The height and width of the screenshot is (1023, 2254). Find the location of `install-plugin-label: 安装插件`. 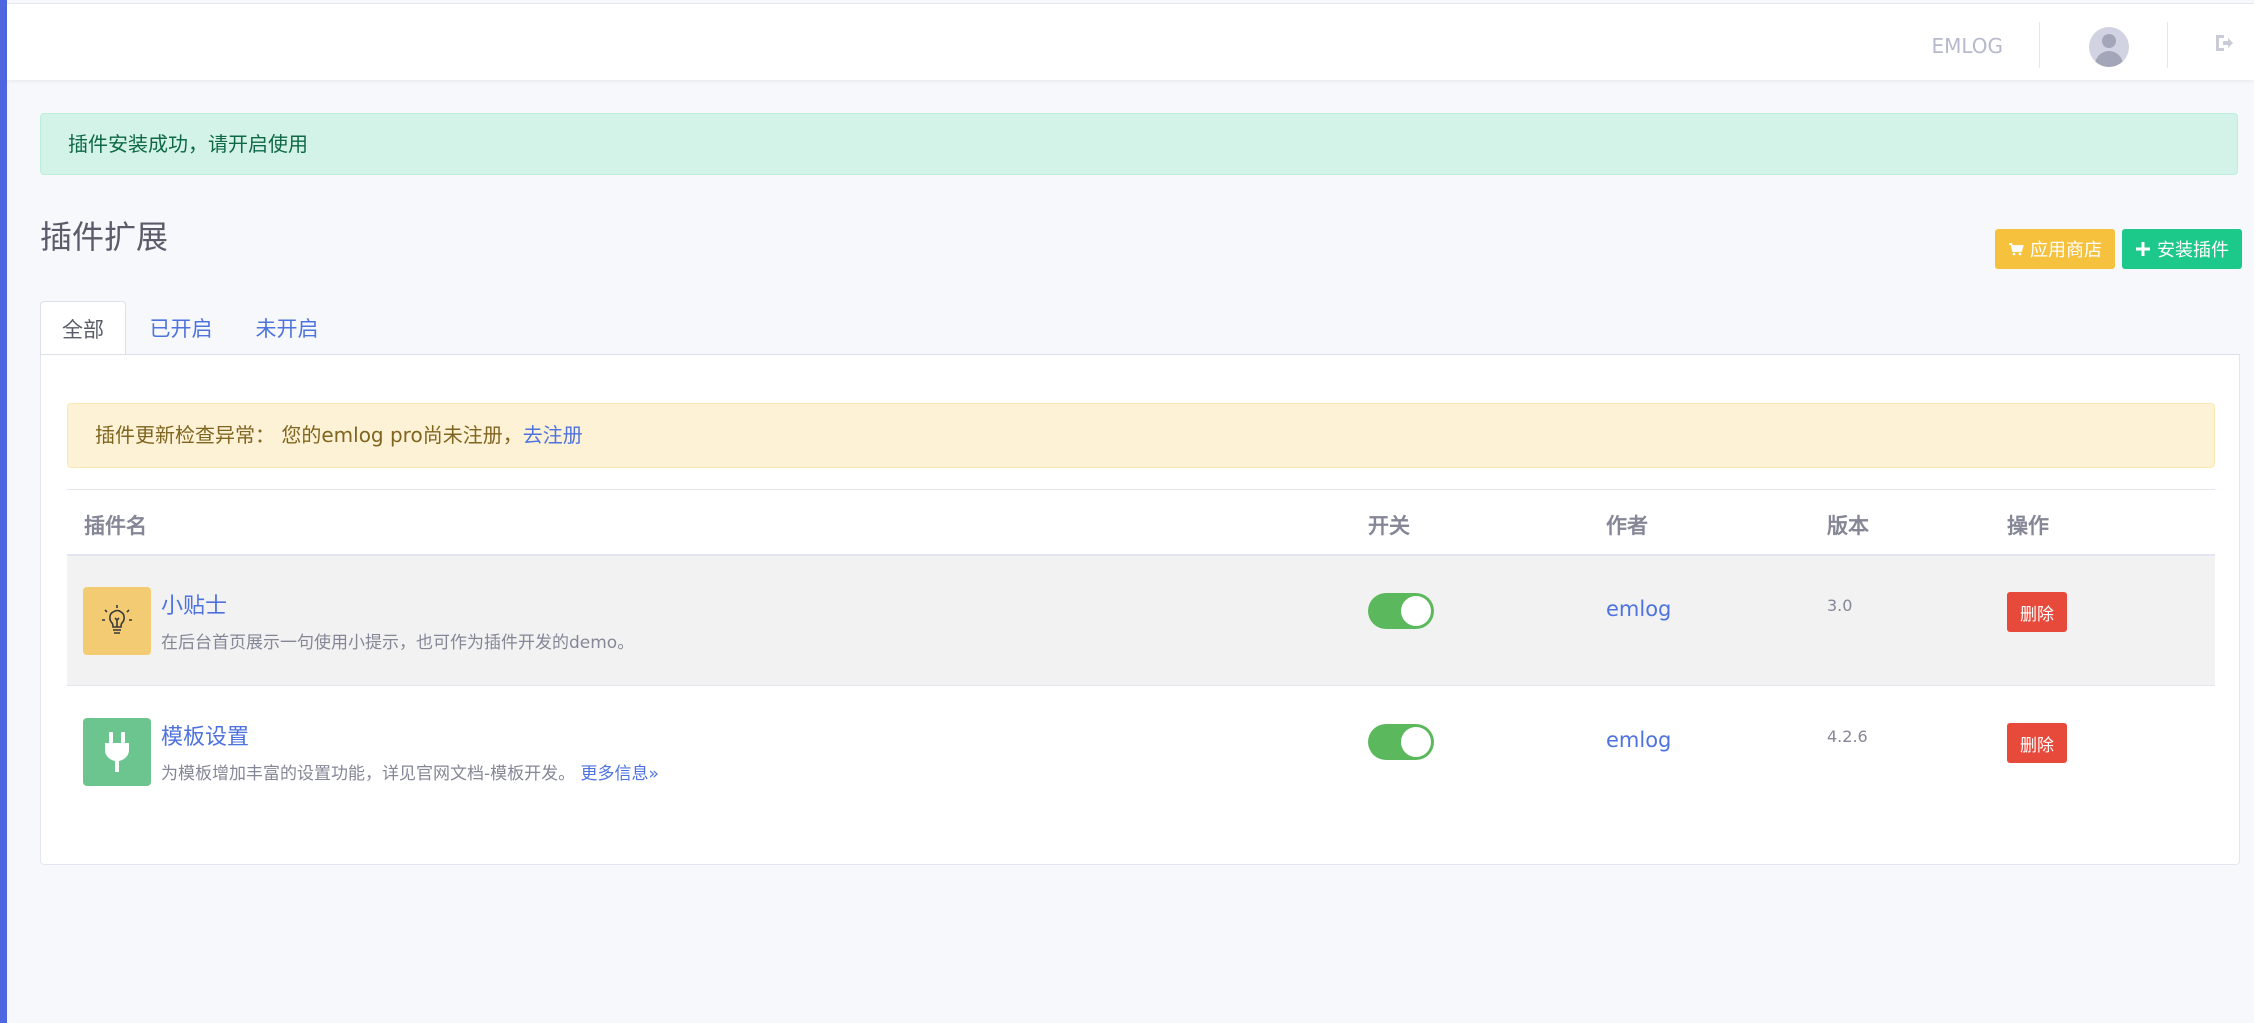

install-plugin-label: 安装插件 is located at coordinates (2193, 250).